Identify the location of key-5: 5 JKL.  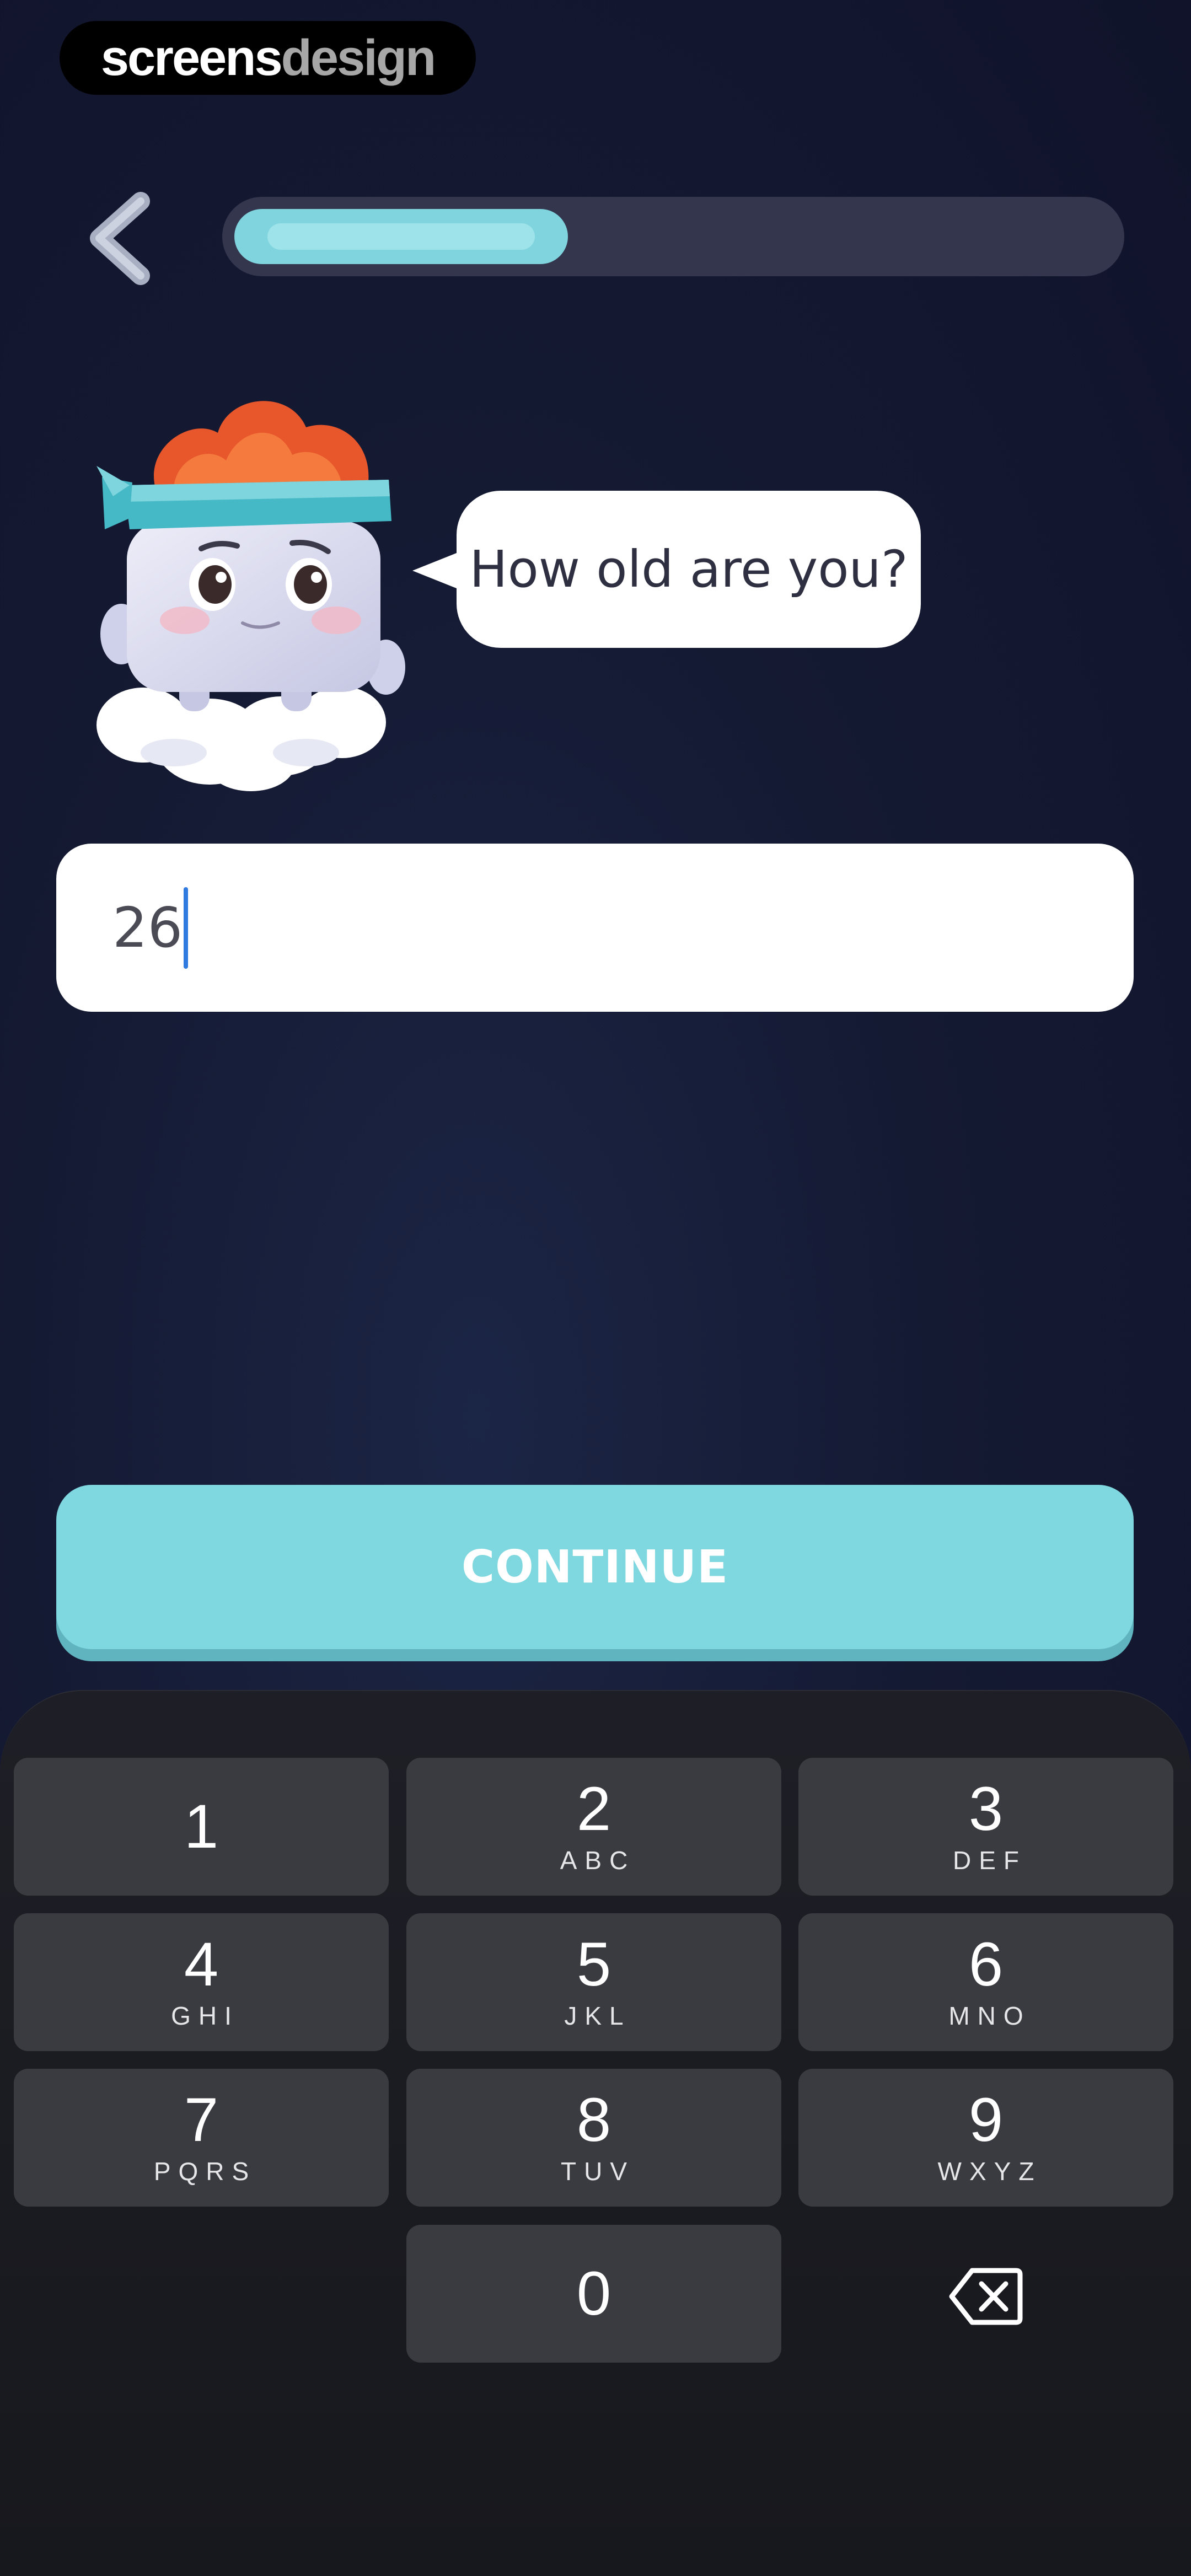
(593, 1982).